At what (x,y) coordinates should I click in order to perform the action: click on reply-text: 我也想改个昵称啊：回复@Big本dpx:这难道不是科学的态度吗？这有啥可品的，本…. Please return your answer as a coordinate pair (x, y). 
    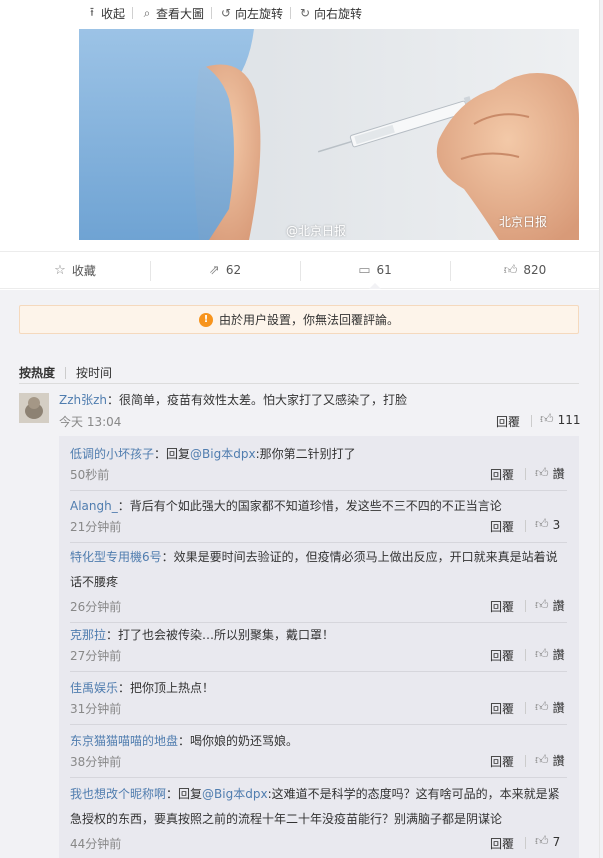
    Looking at the image, I should click on (315, 793).